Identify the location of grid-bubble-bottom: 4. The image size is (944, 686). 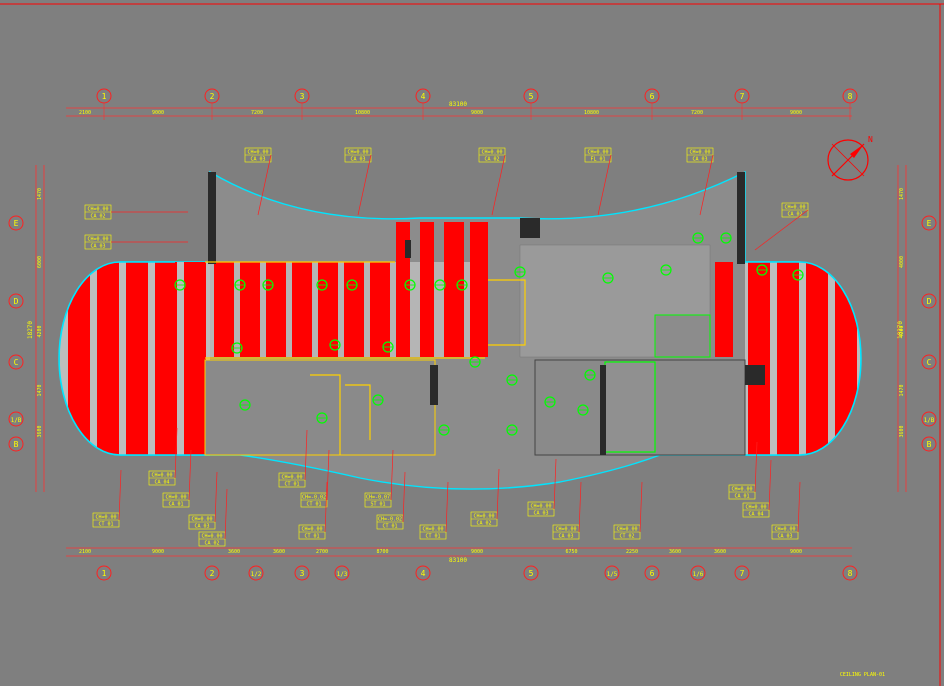
(423, 573).